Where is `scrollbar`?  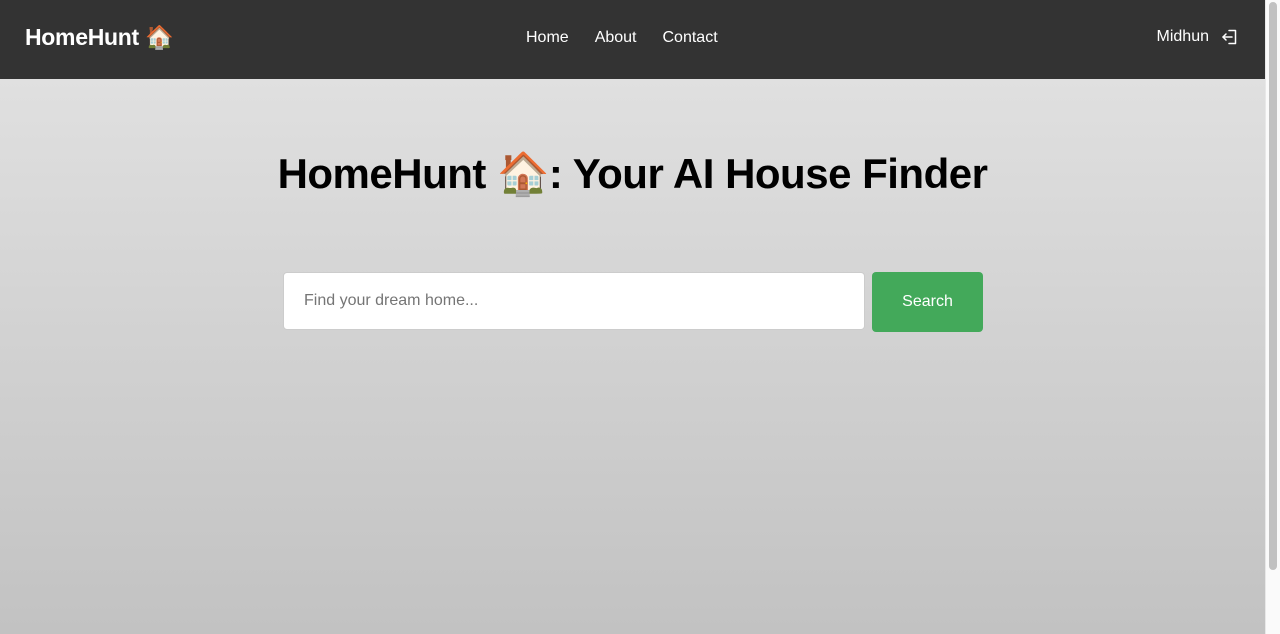
scrollbar is located at coordinates (1272, 317).